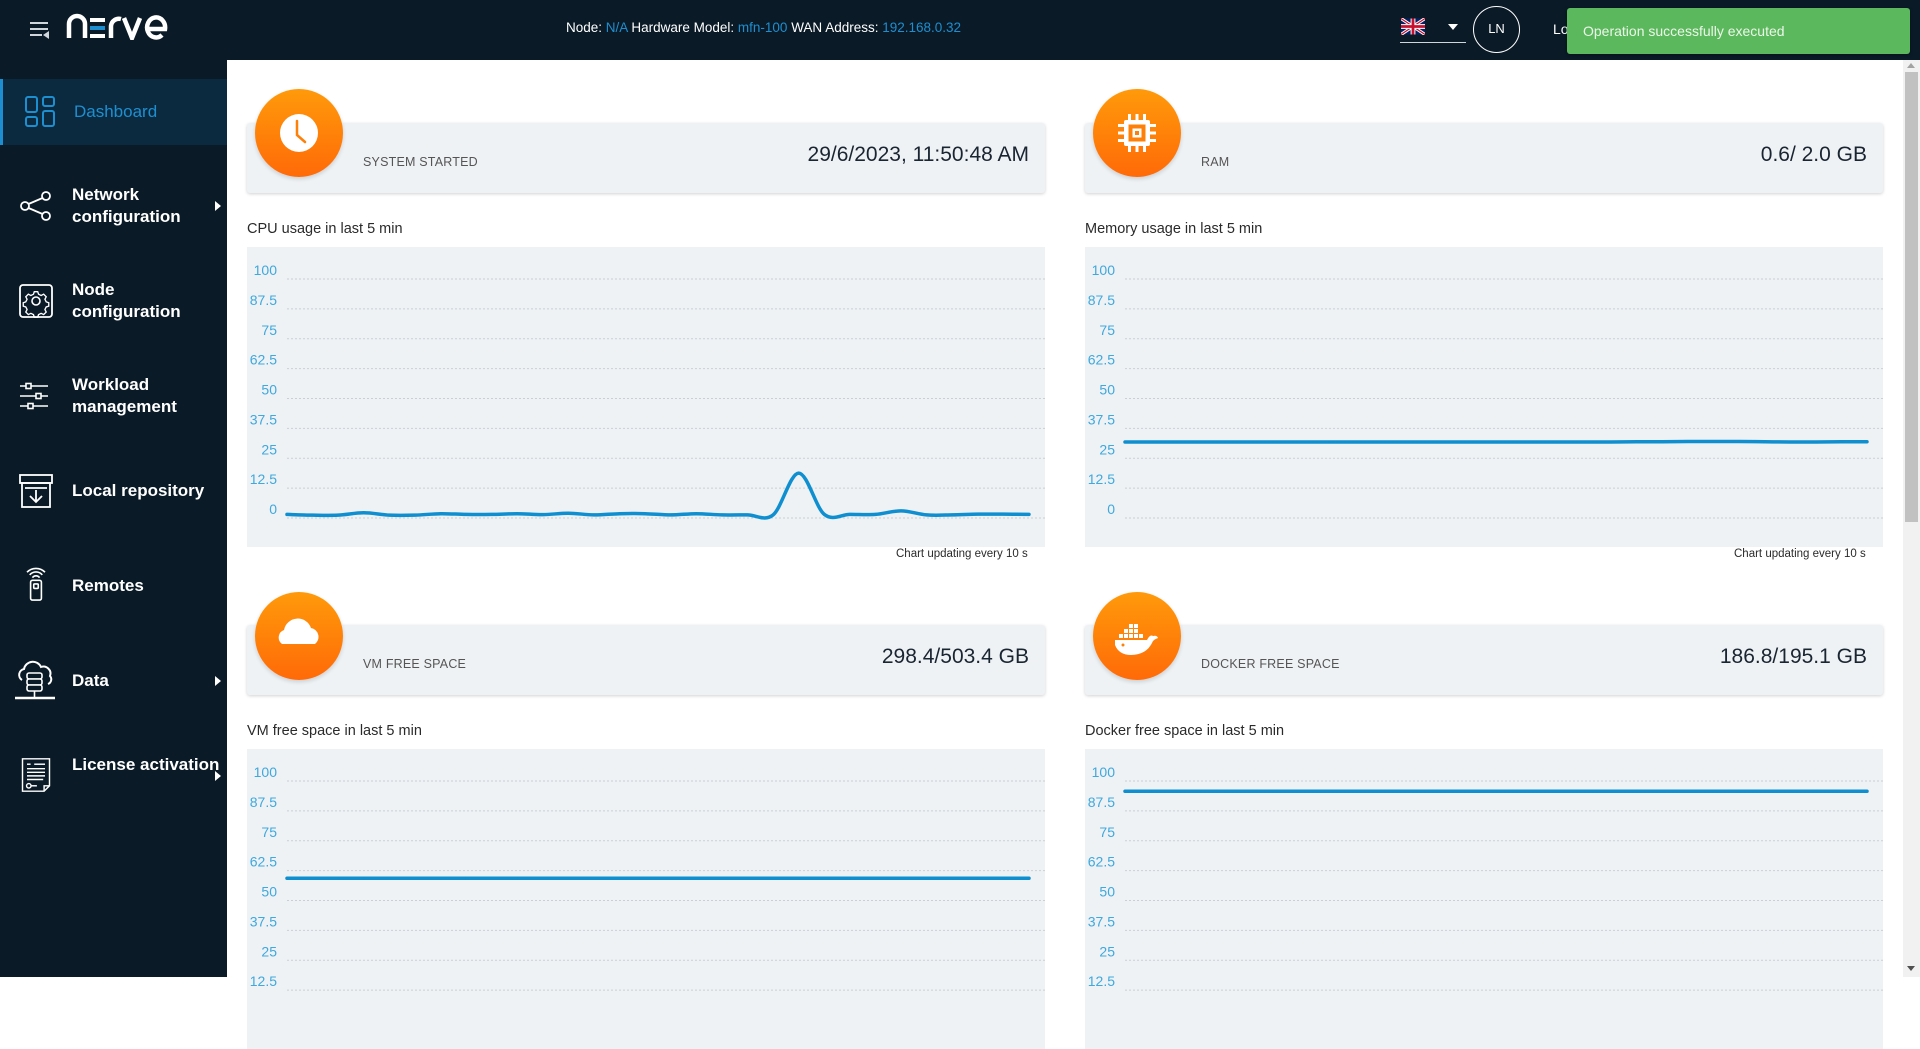  Describe the element at coordinates (646, 397) in the screenshot. I see `cpu-usage-chart: 100 87.5 75 62.5 50 37.5 25 12.5 0` at that location.